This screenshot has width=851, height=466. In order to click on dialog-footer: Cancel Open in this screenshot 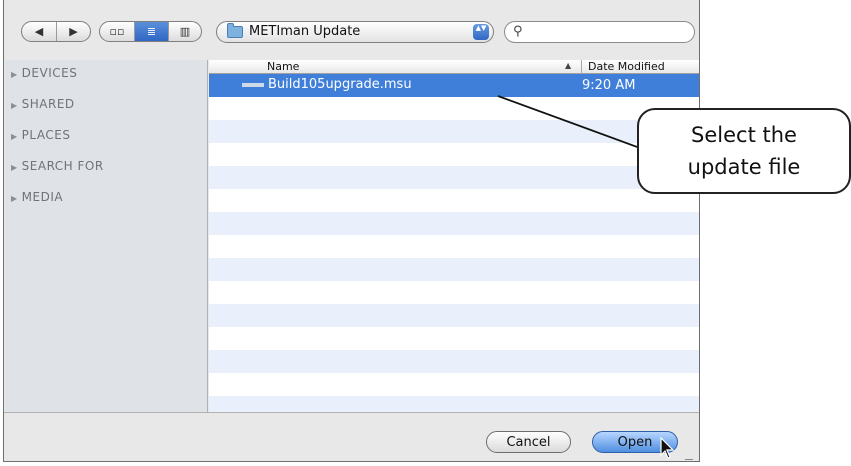, I will do `click(353, 437)`.